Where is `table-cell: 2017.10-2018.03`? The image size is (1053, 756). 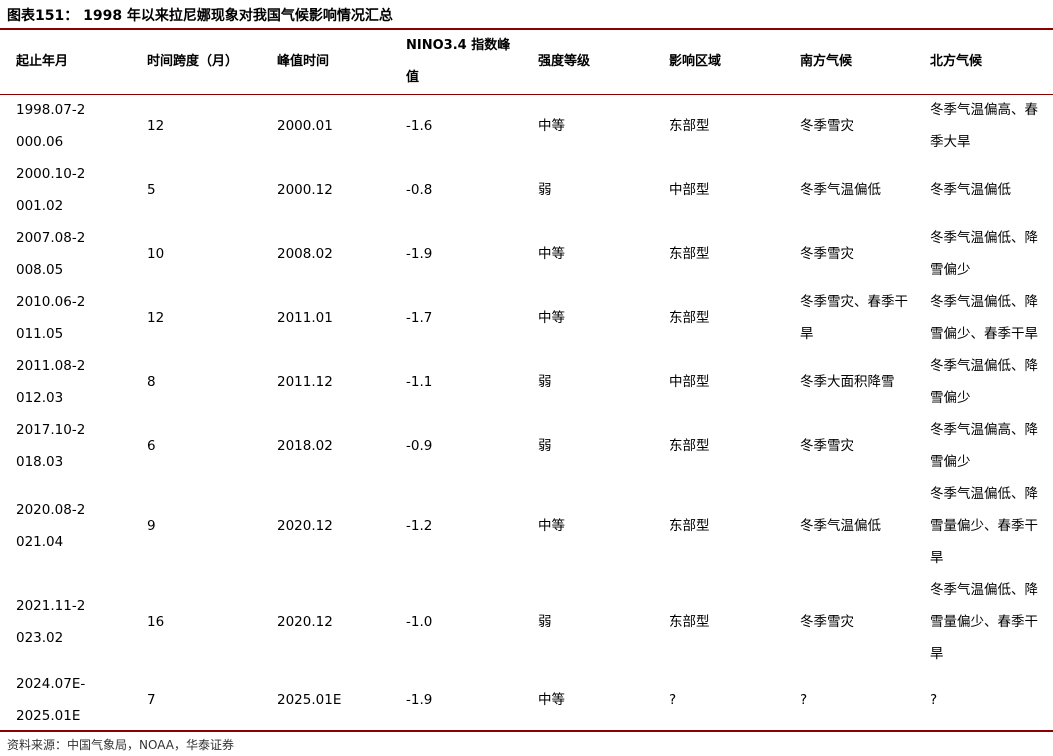 table-cell: 2017.10-2018.03 is located at coordinates (51, 446).